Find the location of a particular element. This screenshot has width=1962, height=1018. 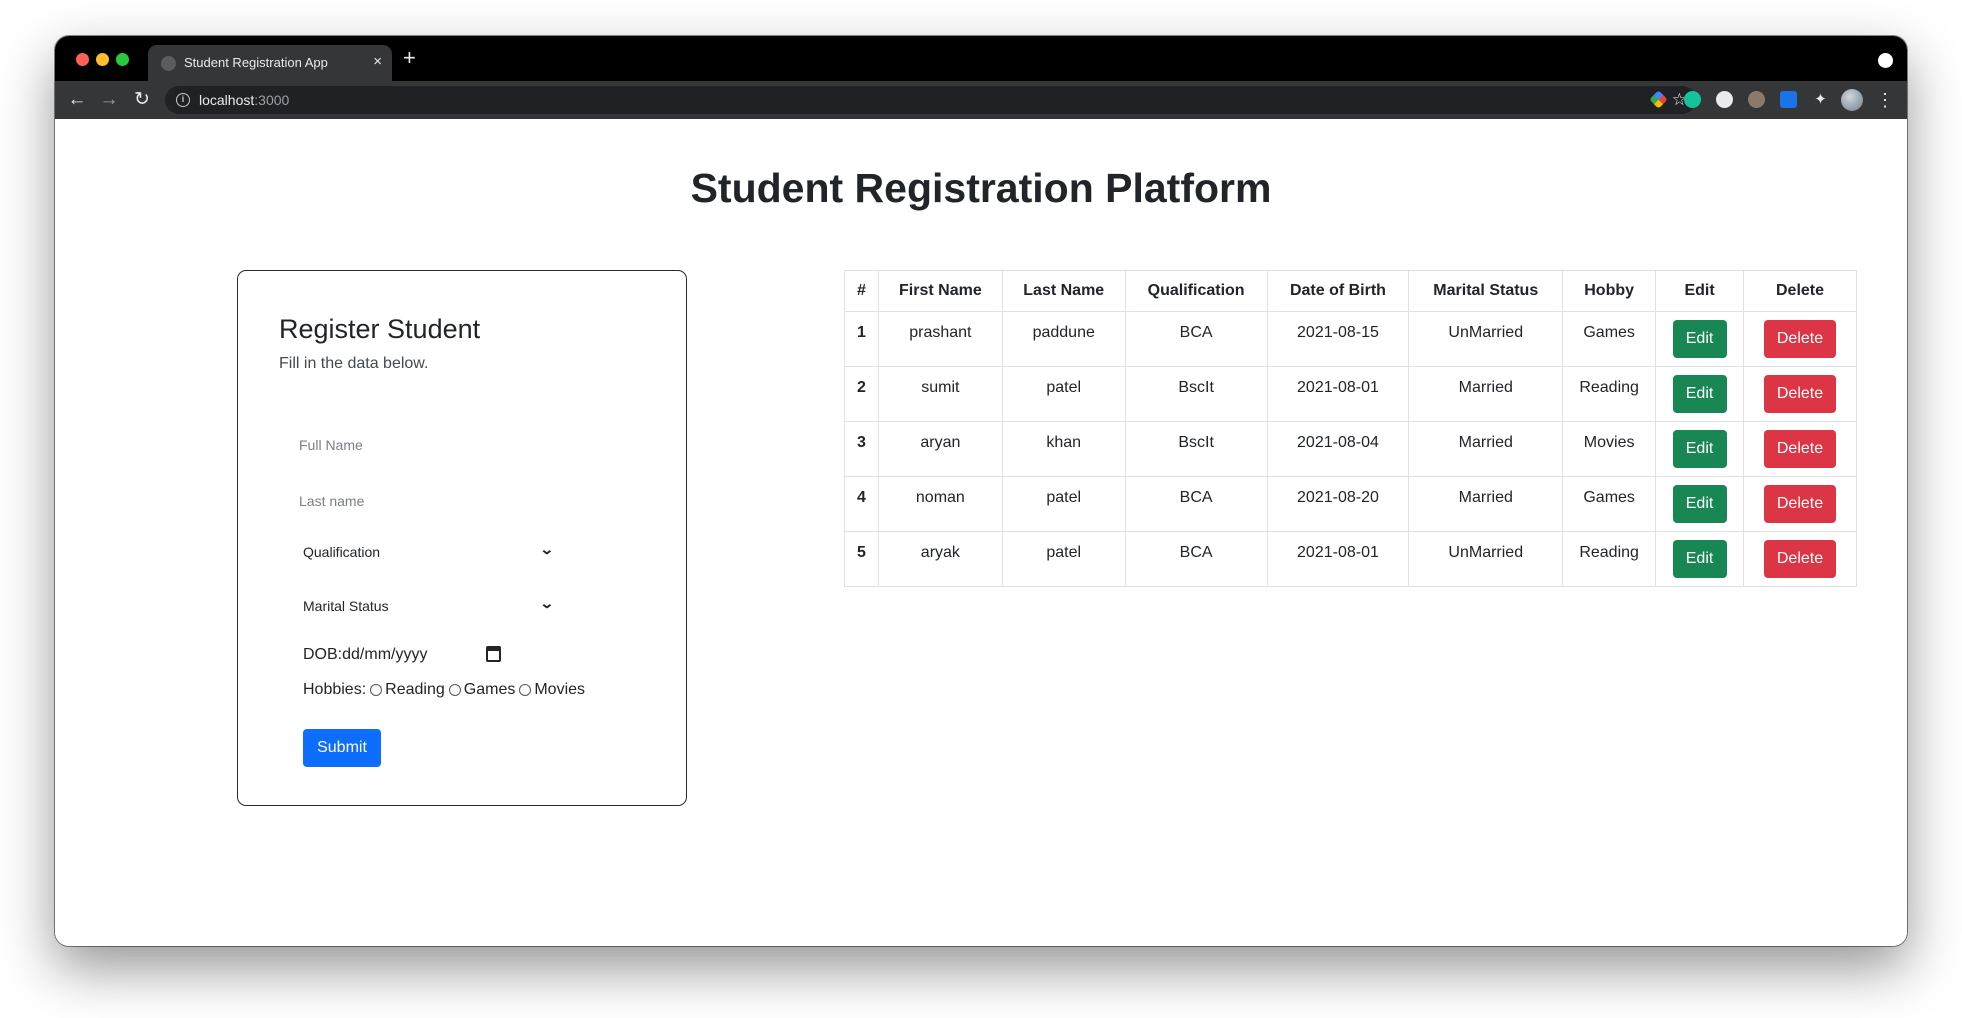

hobby-games-radio is located at coordinates (454, 690).